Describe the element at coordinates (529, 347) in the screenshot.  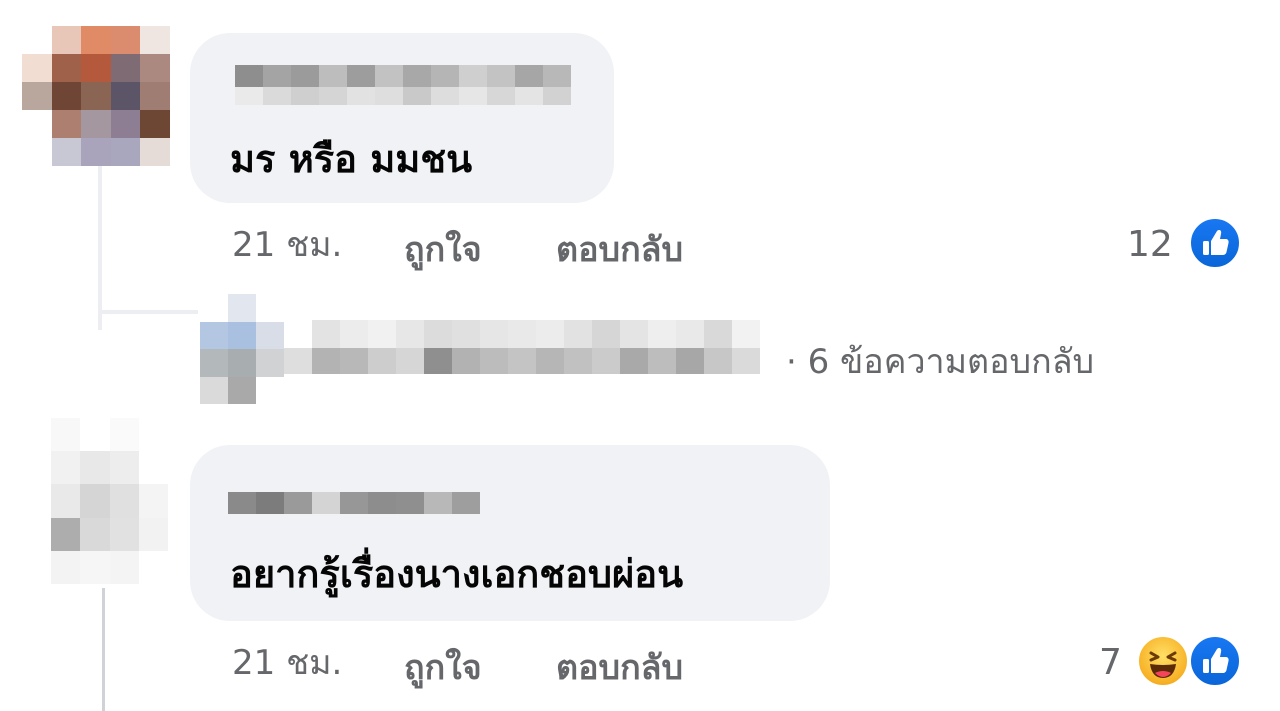
I see `replier-name` at that location.